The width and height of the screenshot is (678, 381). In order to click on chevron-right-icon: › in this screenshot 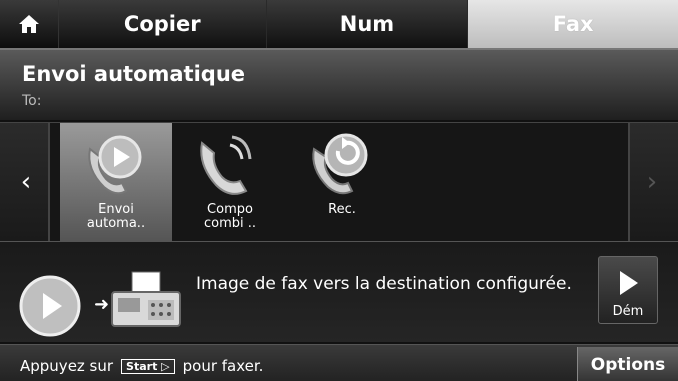, I will do `click(652, 182)`.